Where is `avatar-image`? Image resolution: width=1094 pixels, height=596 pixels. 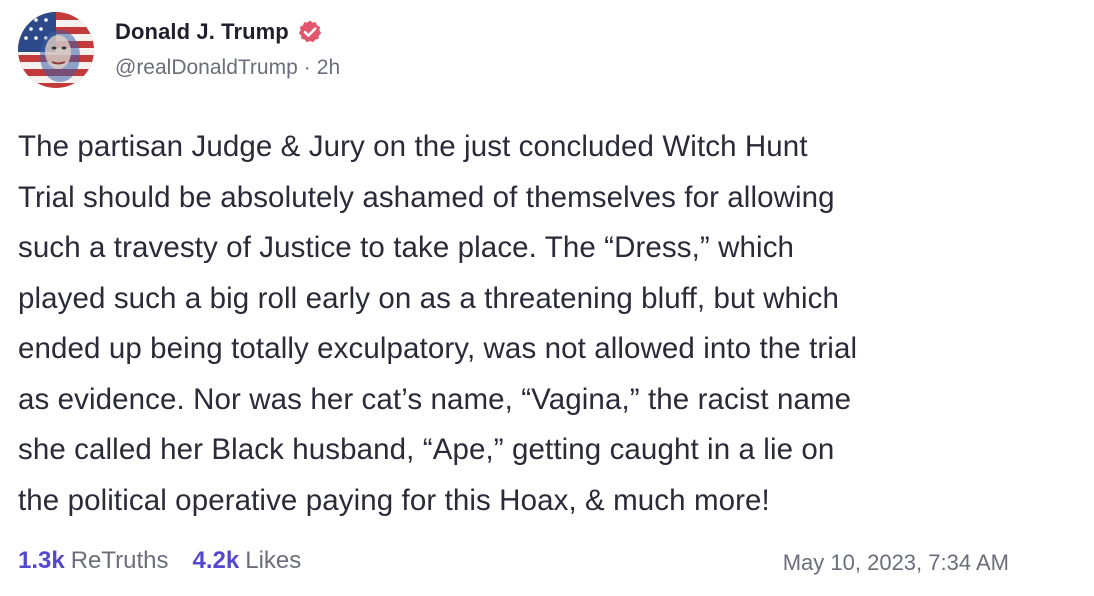
avatar-image is located at coordinates (56, 50).